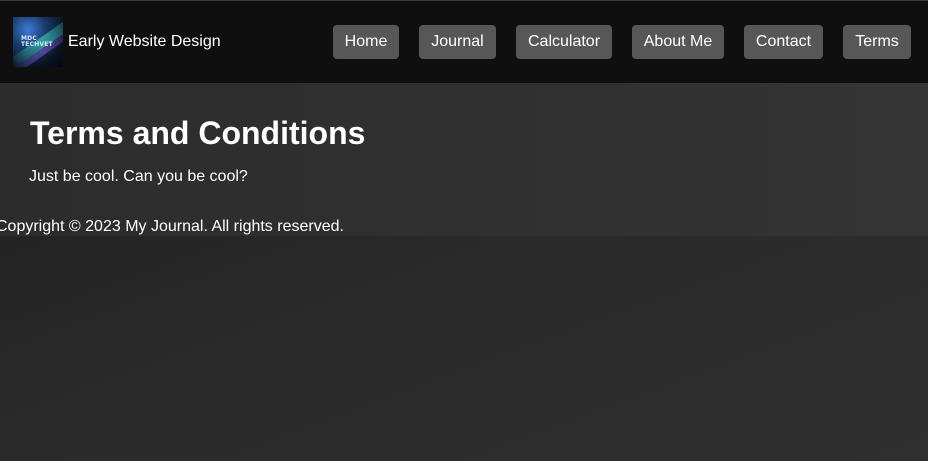 The width and height of the screenshot is (928, 461). What do you see at coordinates (144, 41) in the screenshot?
I see `site-title: Early Website Design` at bounding box center [144, 41].